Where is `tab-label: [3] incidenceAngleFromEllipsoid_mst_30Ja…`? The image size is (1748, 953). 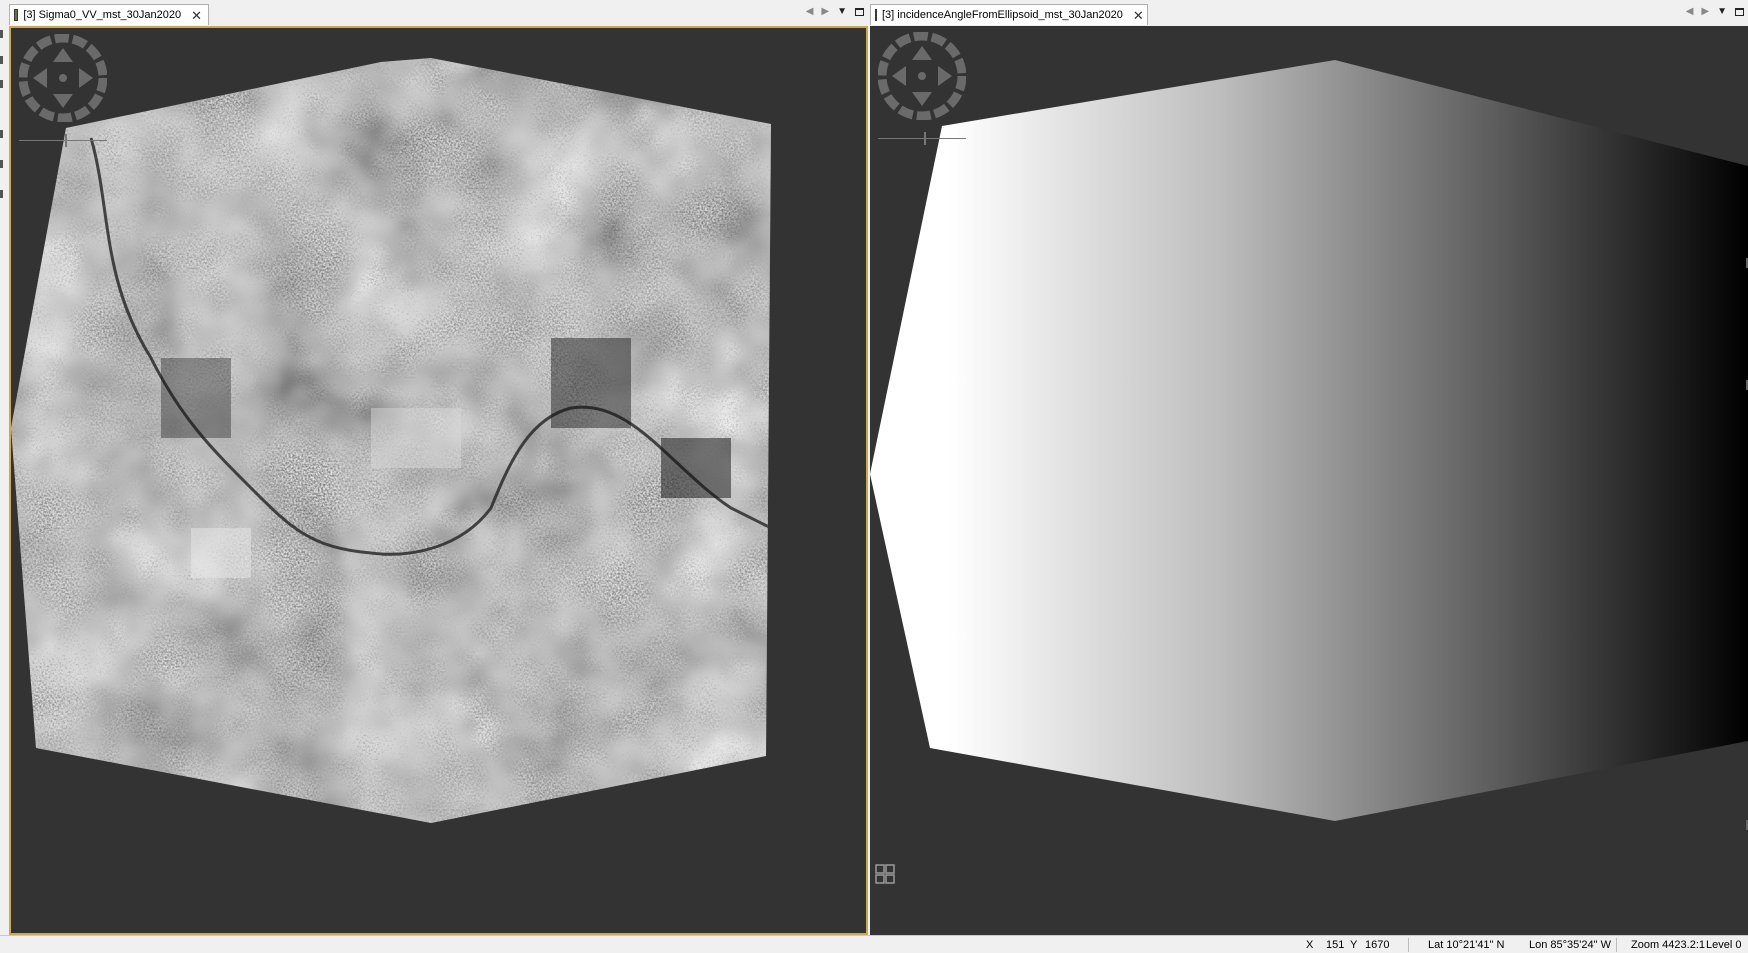 tab-label: [3] incidenceAngleFromEllipsoid_mst_30Ja… is located at coordinates (1002, 15).